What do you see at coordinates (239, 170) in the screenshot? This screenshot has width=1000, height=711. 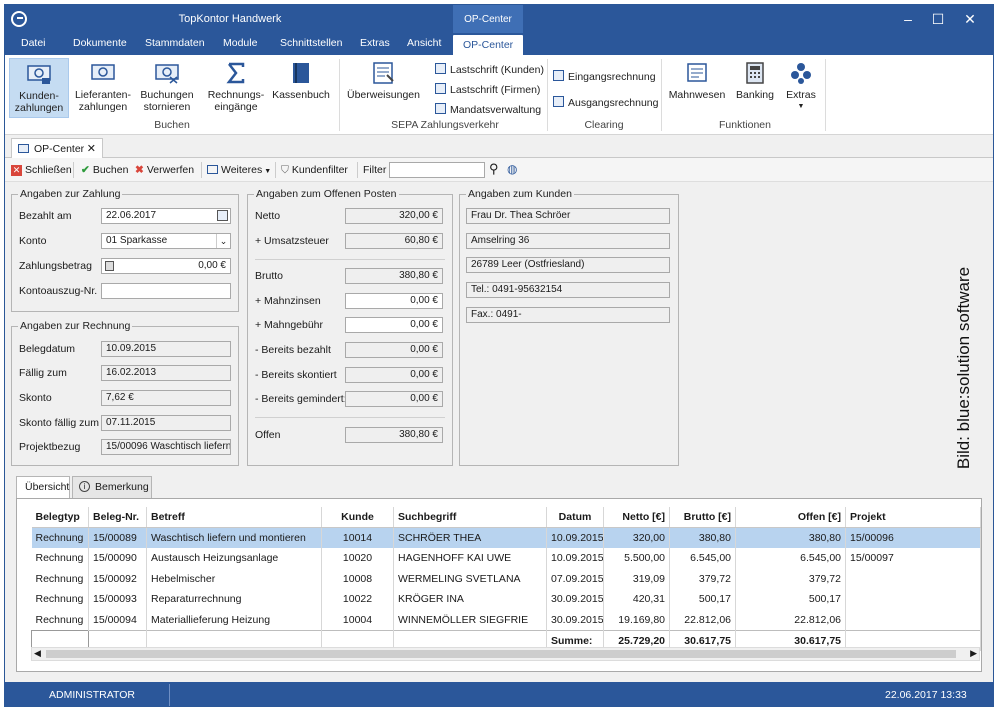 I see `more-dropdown-button: Weiteres ▼` at bounding box center [239, 170].